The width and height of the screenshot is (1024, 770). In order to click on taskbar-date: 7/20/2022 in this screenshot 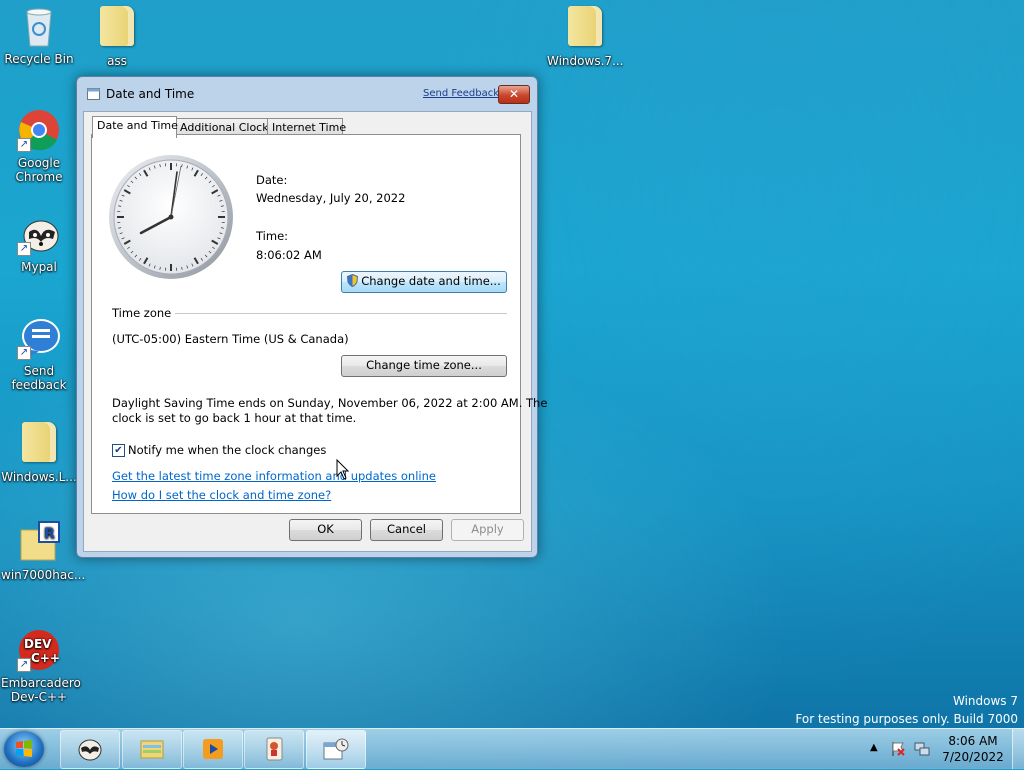, I will do `click(973, 757)`.